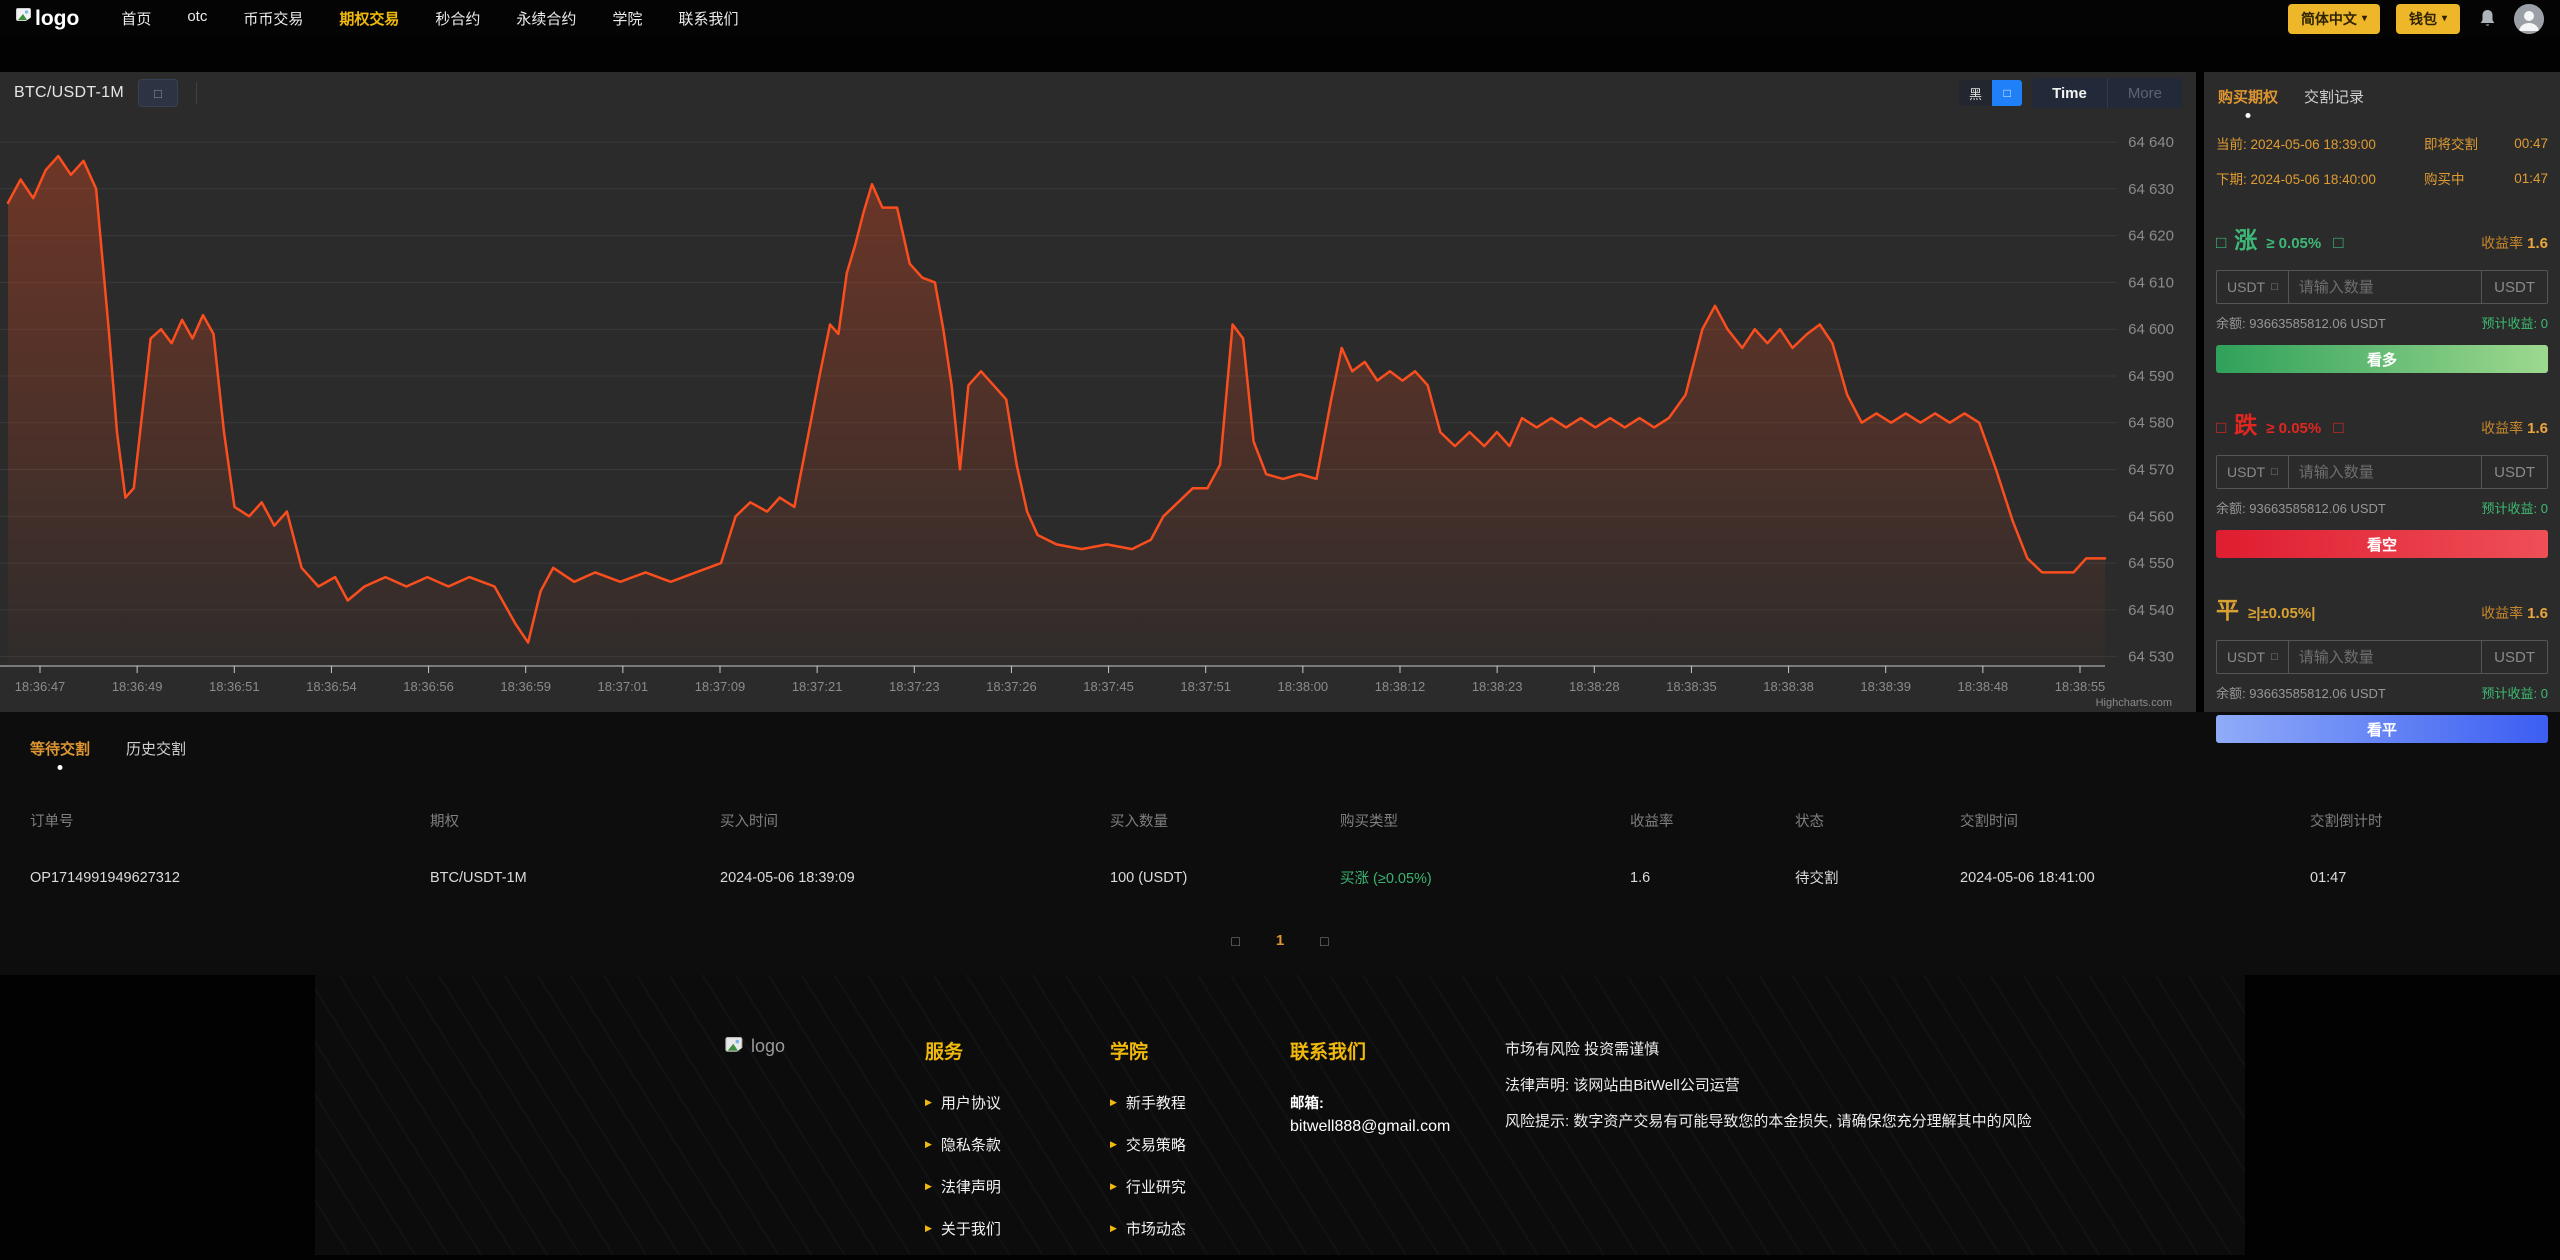 The width and height of the screenshot is (2560, 1260). What do you see at coordinates (47, 18) in the screenshot?
I see `site-logo: logo` at bounding box center [47, 18].